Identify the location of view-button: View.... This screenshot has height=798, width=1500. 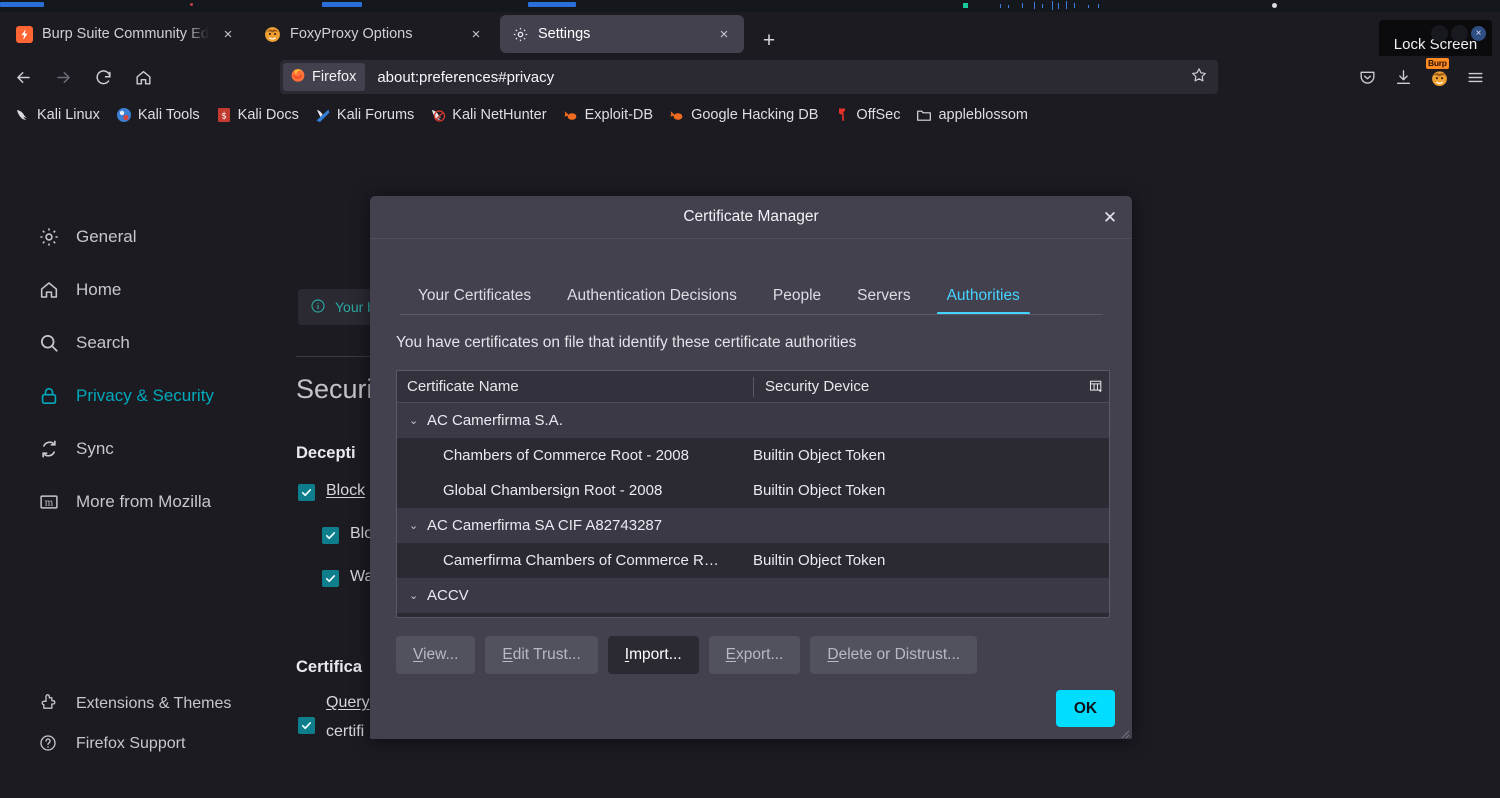
(436, 655).